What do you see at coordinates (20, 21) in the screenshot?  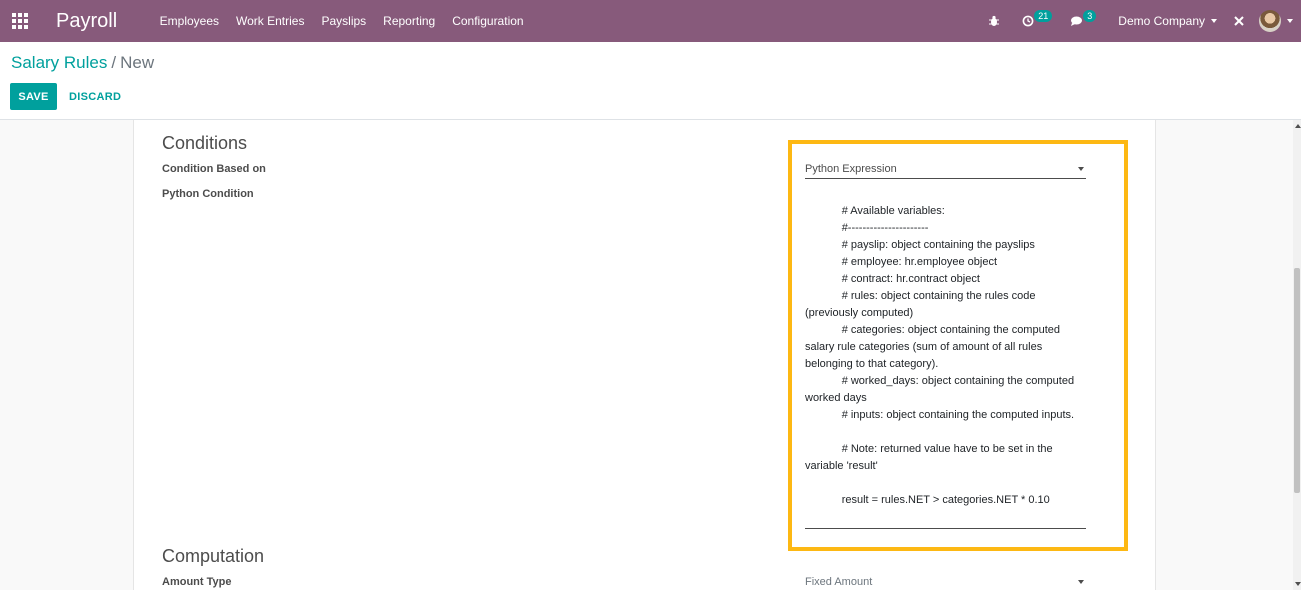 I see `apps-menu-icon` at bounding box center [20, 21].